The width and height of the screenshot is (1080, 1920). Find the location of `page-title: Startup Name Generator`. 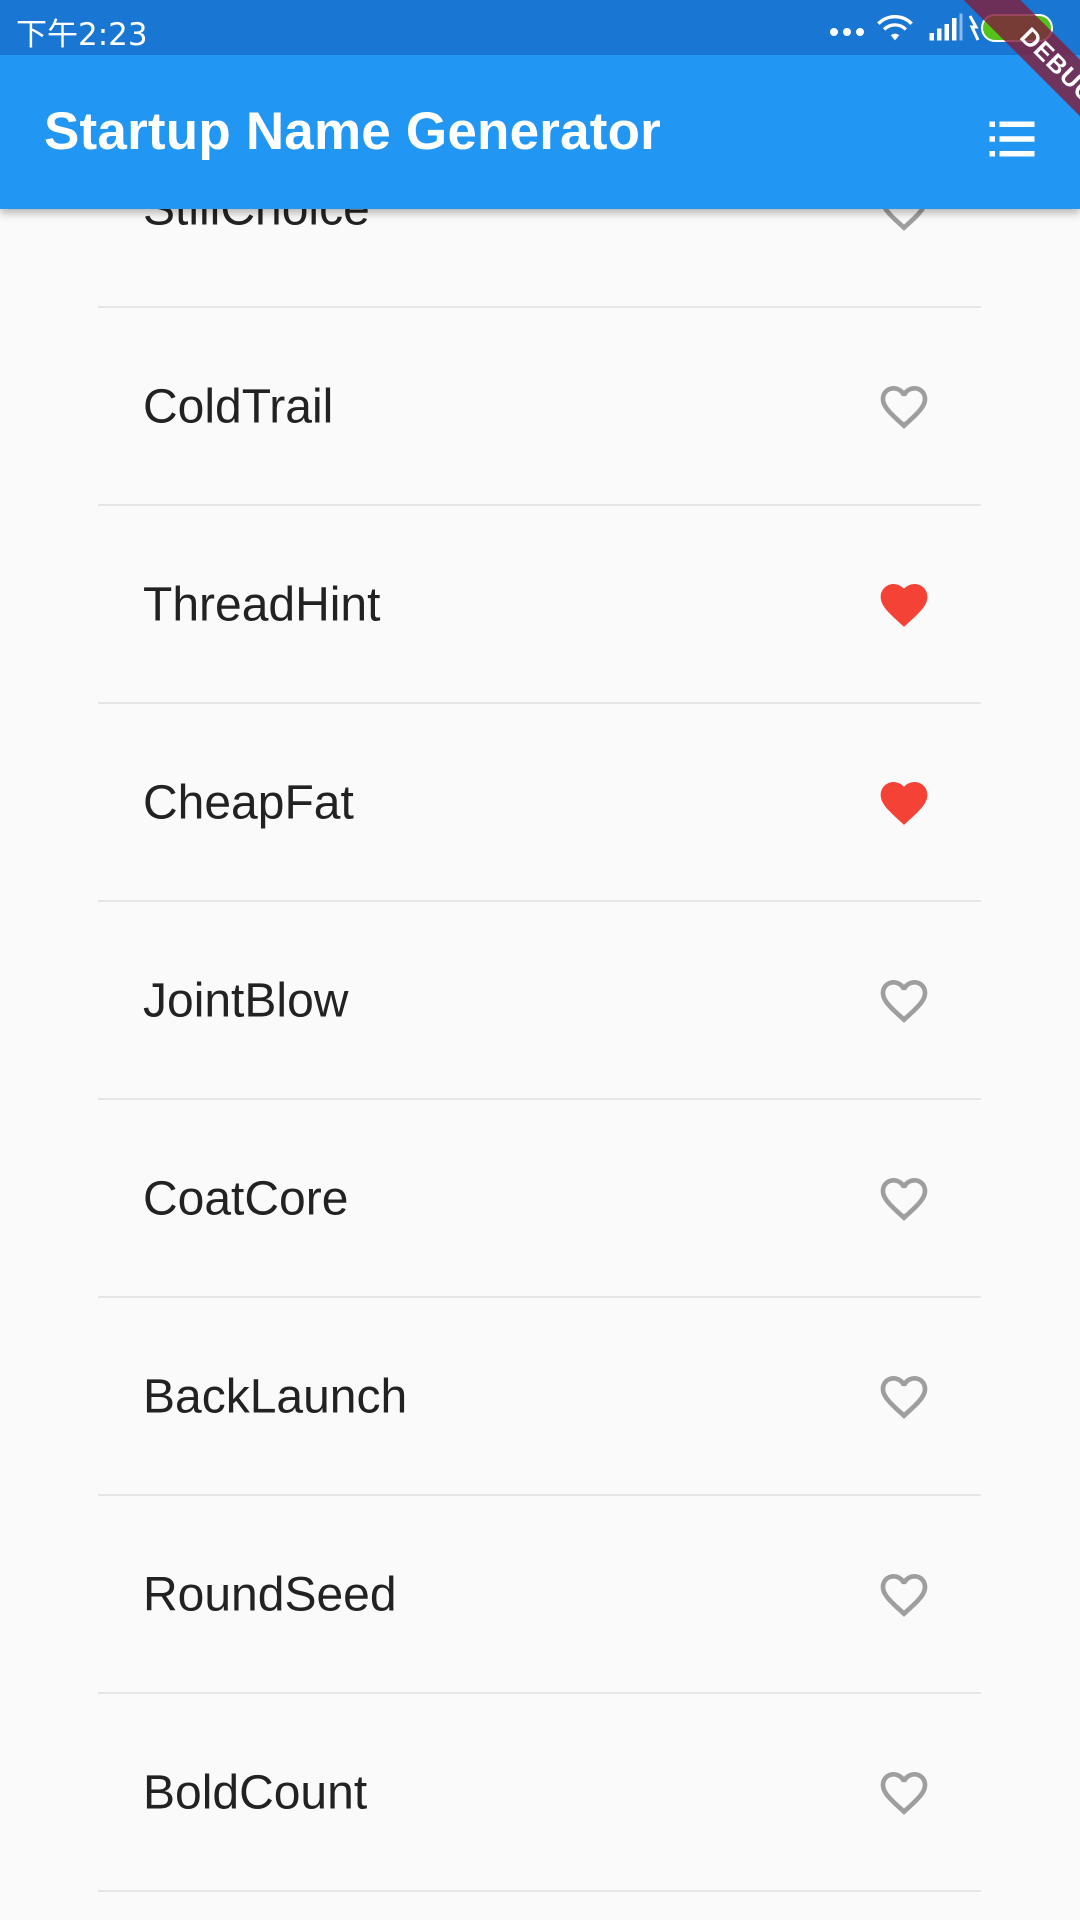

page-title: Startup Name Generator is located at coordinates (353, 131).